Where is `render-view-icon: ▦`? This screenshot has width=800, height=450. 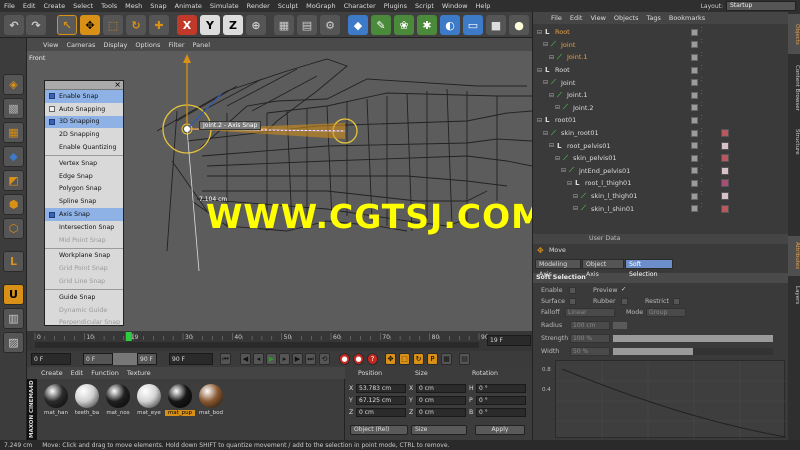 render-view-icon: ▦ is located at coordinates (284, 25).